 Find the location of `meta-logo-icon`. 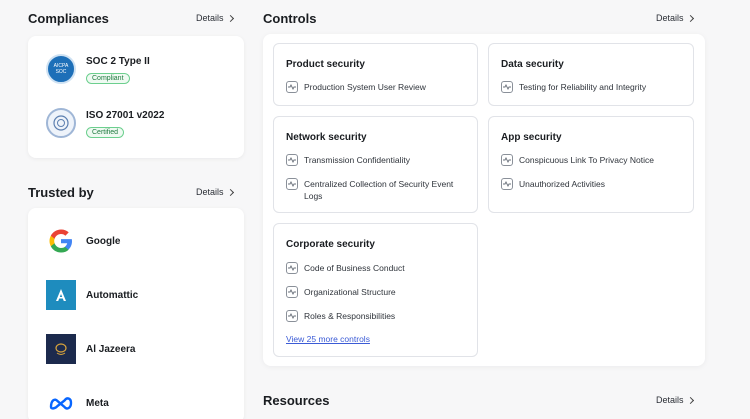

meta-logo-icon is located at coordinates (61, 403).